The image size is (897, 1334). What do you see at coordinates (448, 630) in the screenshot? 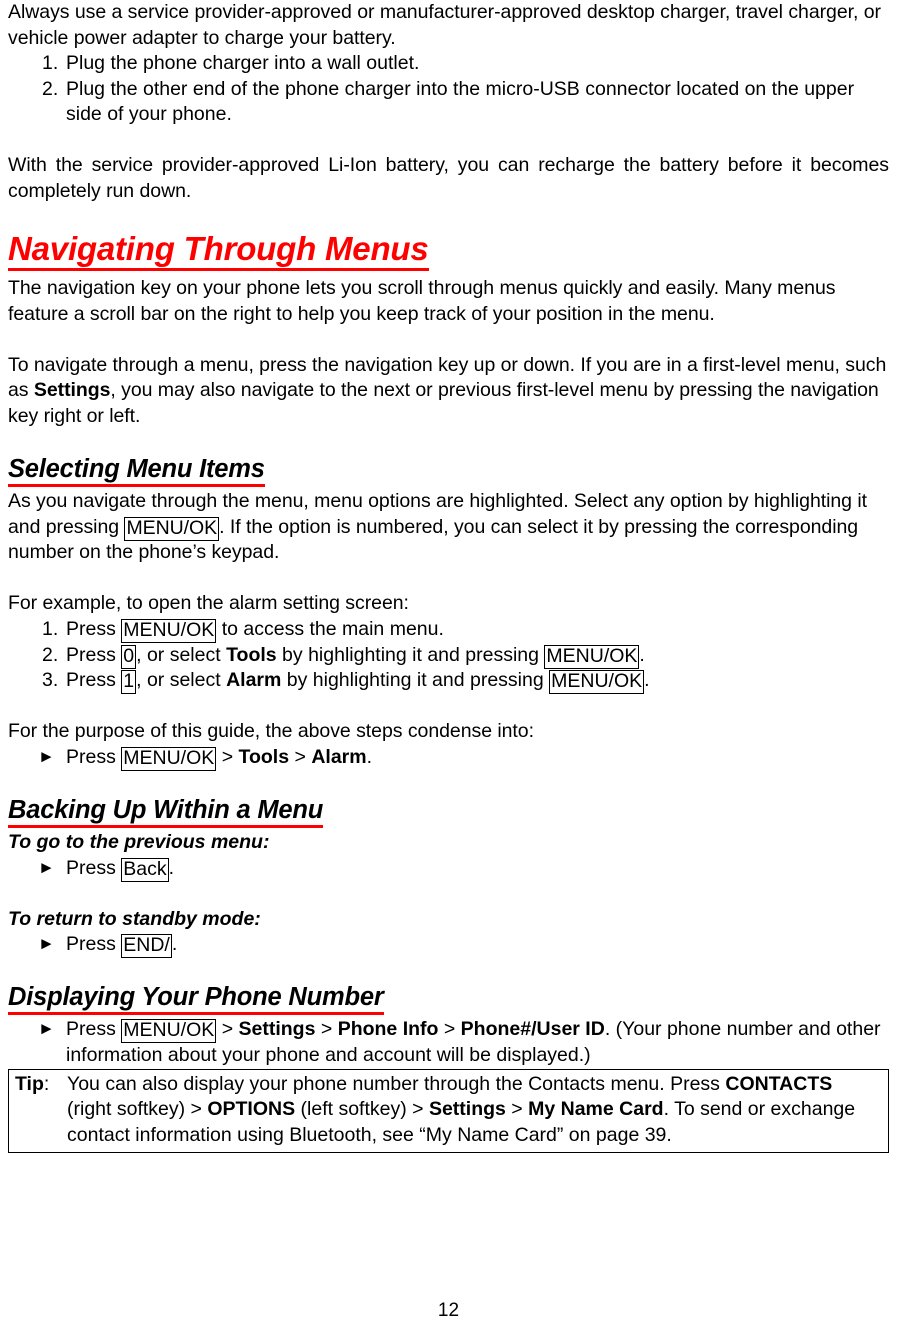
I see `list-item: 1. Press MENU/OK to access the main menu.` at bounding box center [448, 630].